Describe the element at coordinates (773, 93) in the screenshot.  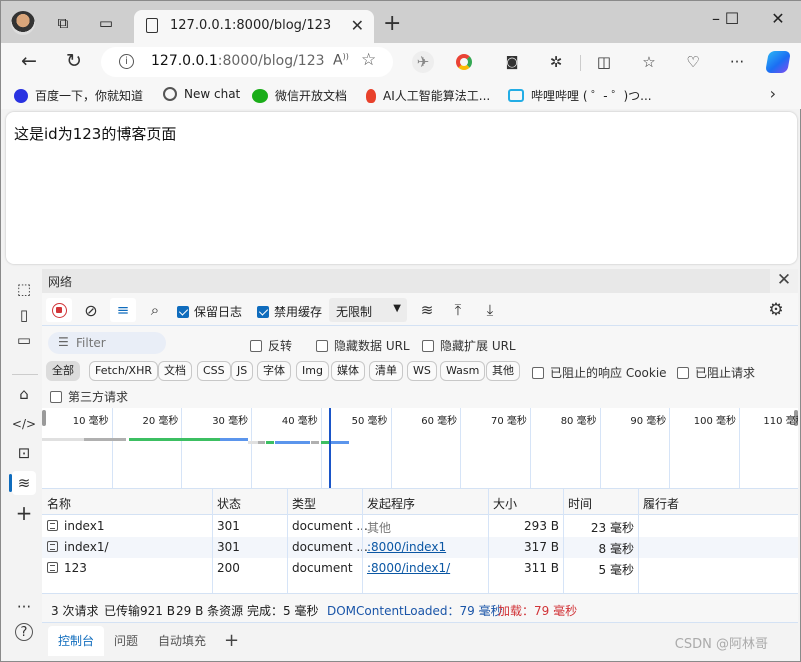
I see `bookmarks-overflow-chevron-icon: ›` at that location.